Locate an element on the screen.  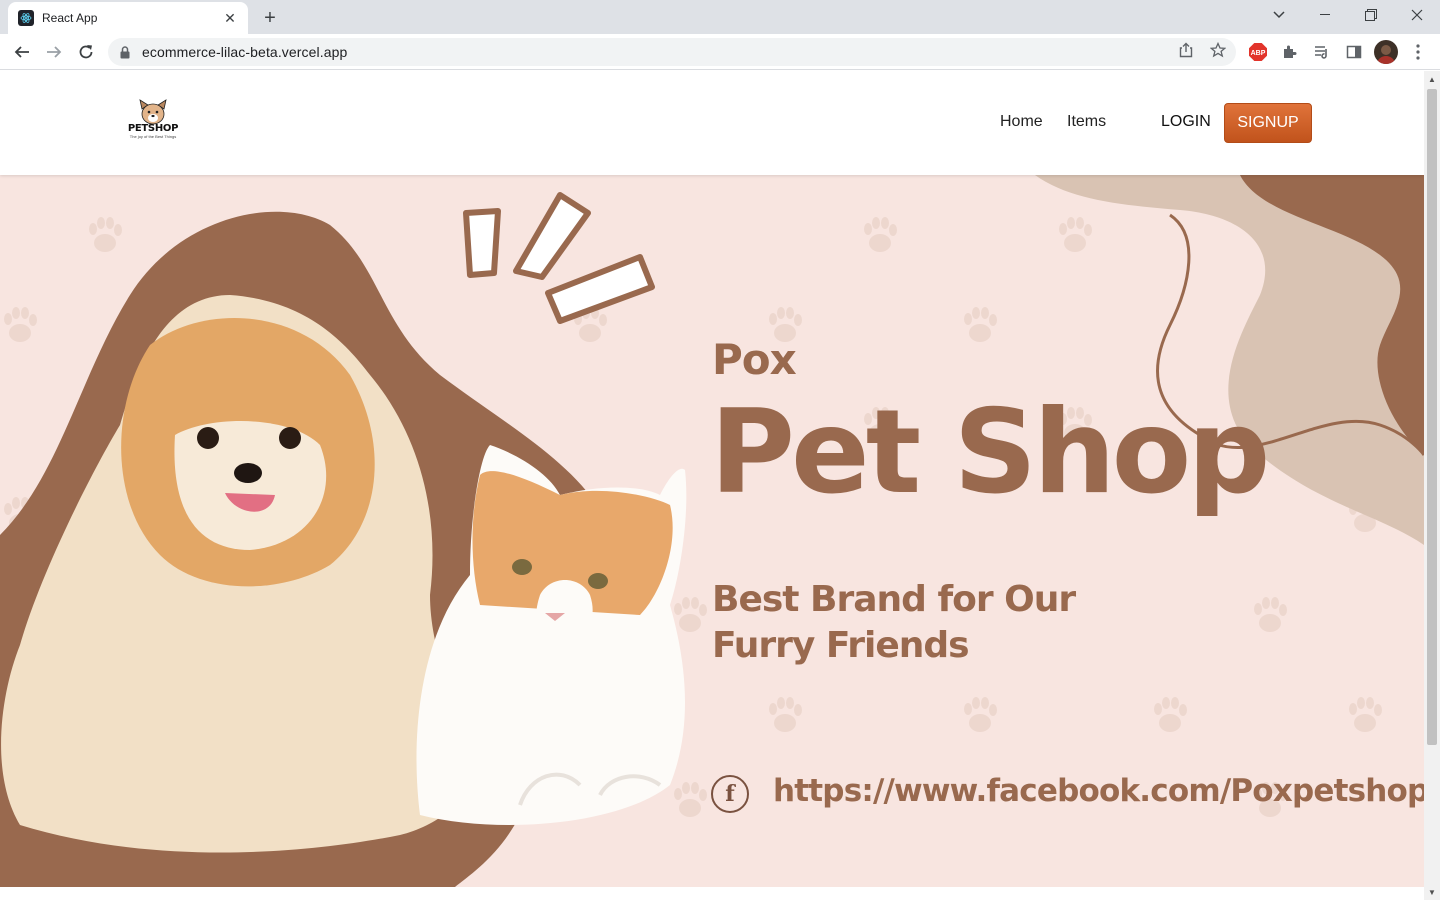
react-favicon-icon is located at coordinates (26, 18).